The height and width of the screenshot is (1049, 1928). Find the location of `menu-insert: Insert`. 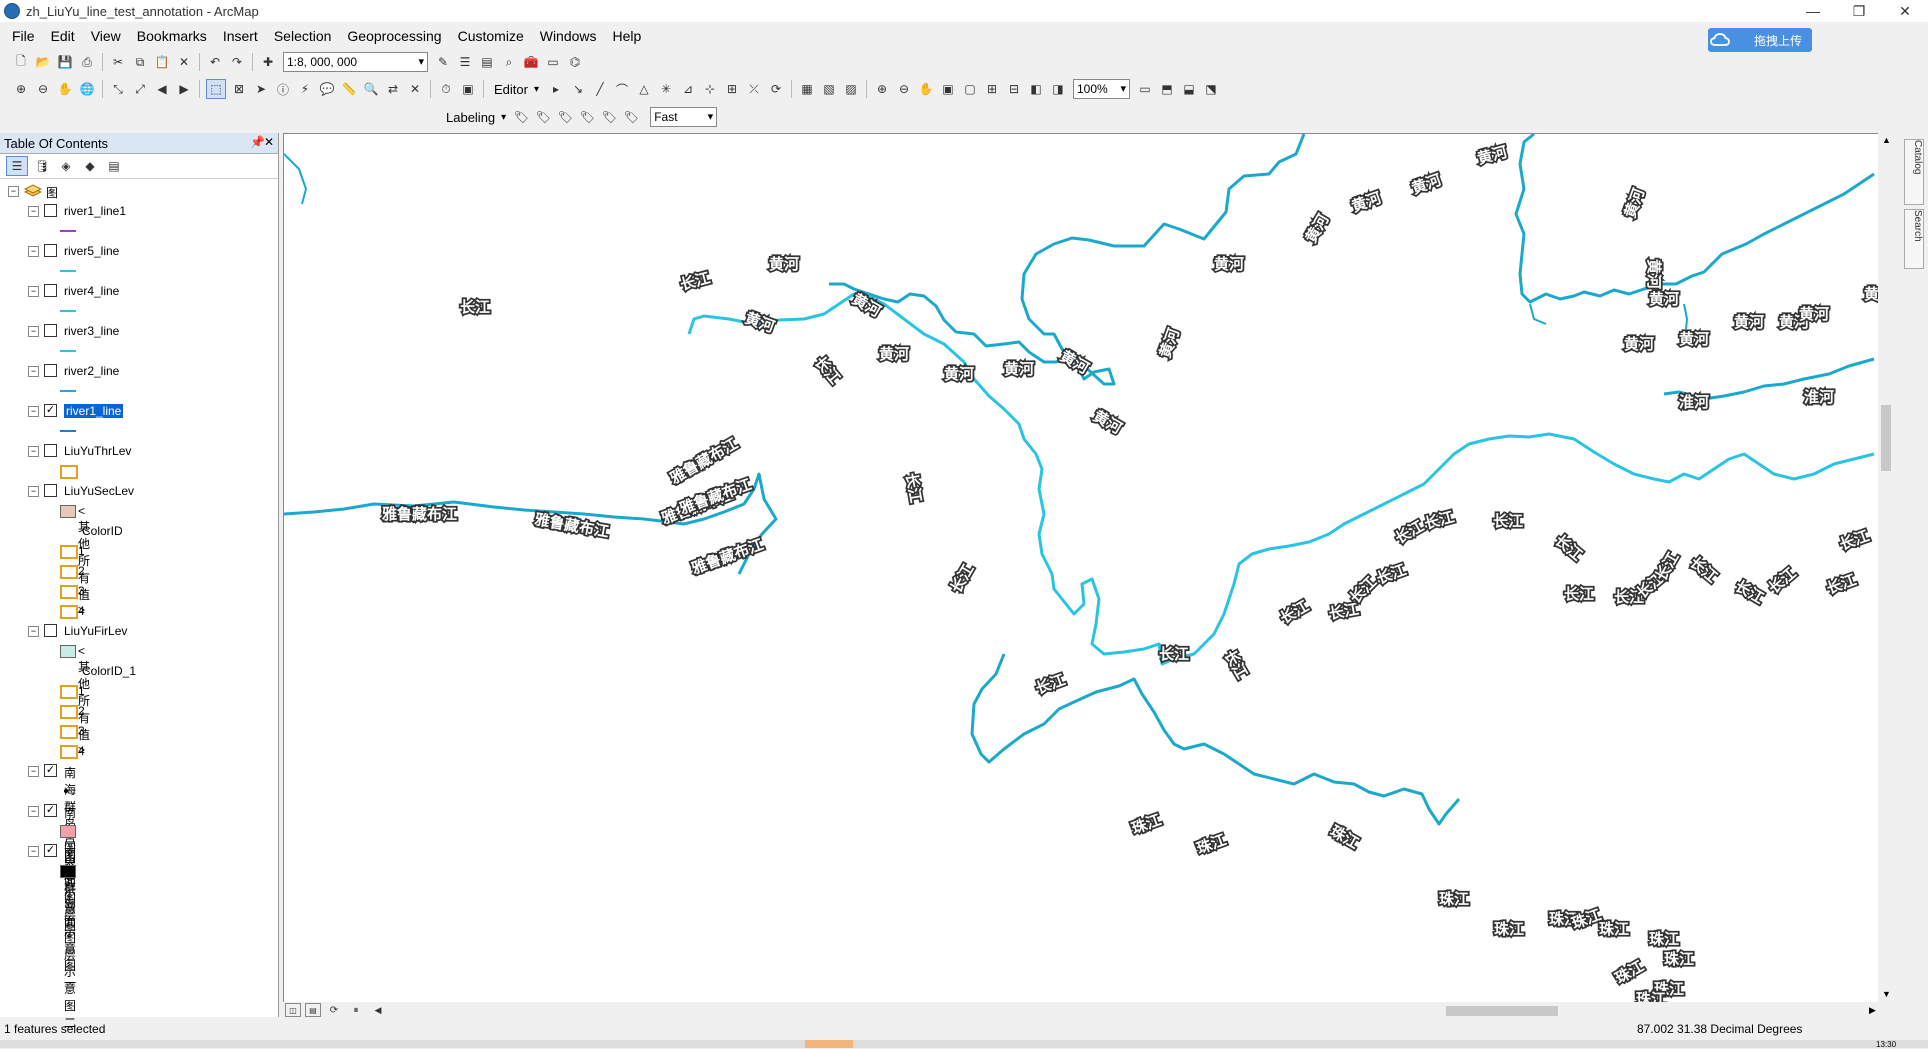

menu-insert: Insert is located at coordinates (240, 36).